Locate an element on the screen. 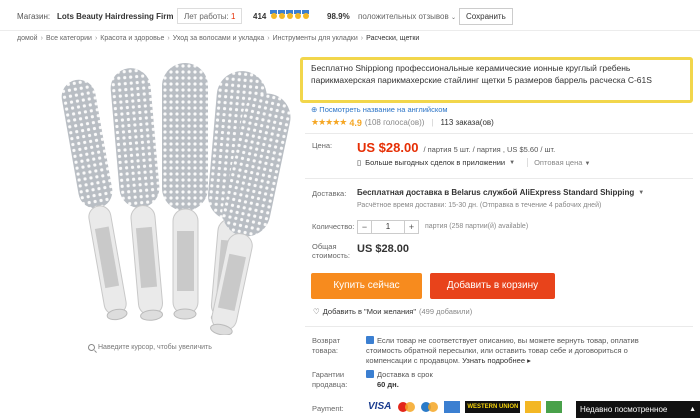 The height and width of the screenshot is (418, 700). view-english-title-link: ⊕ Посмотреть название на английском is located at coordinates (379, 109).